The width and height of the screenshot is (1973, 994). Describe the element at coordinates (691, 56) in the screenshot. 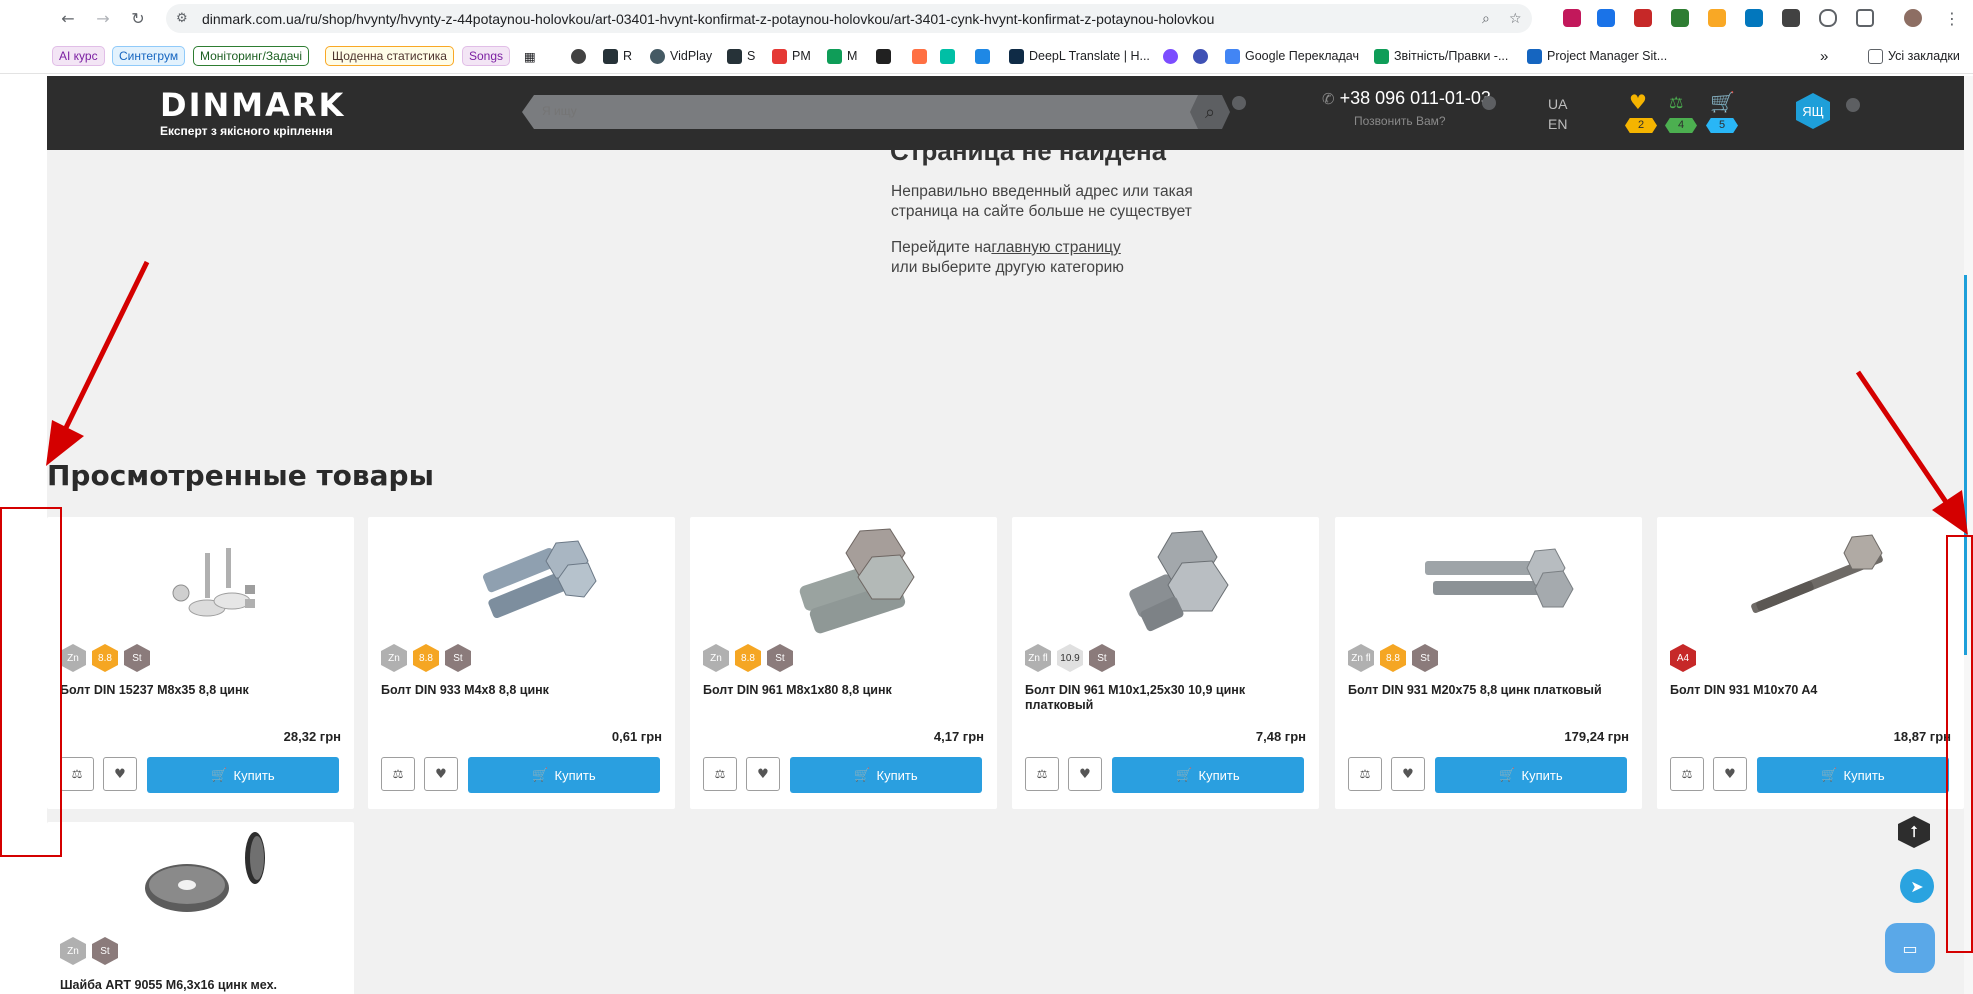

I see `bookmark-vidplay: VidPlay` at that location.